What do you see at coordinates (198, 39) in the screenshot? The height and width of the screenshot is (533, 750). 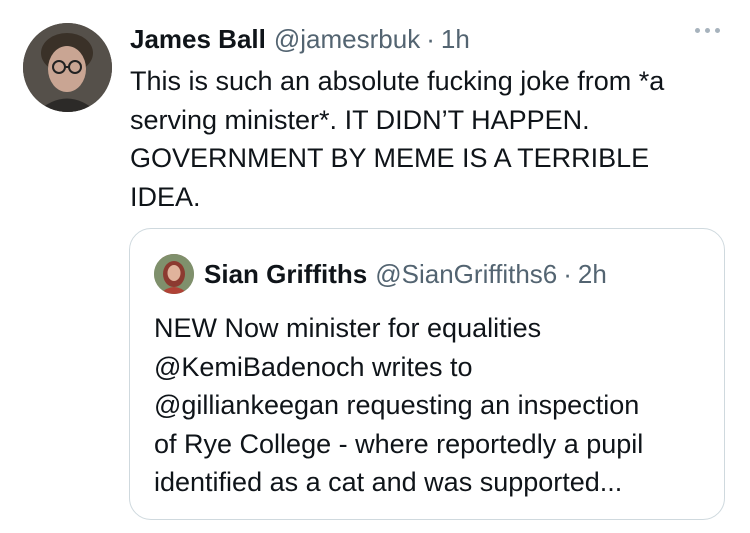 I see `author-name: James Ball` at bounding box center [198, 39].